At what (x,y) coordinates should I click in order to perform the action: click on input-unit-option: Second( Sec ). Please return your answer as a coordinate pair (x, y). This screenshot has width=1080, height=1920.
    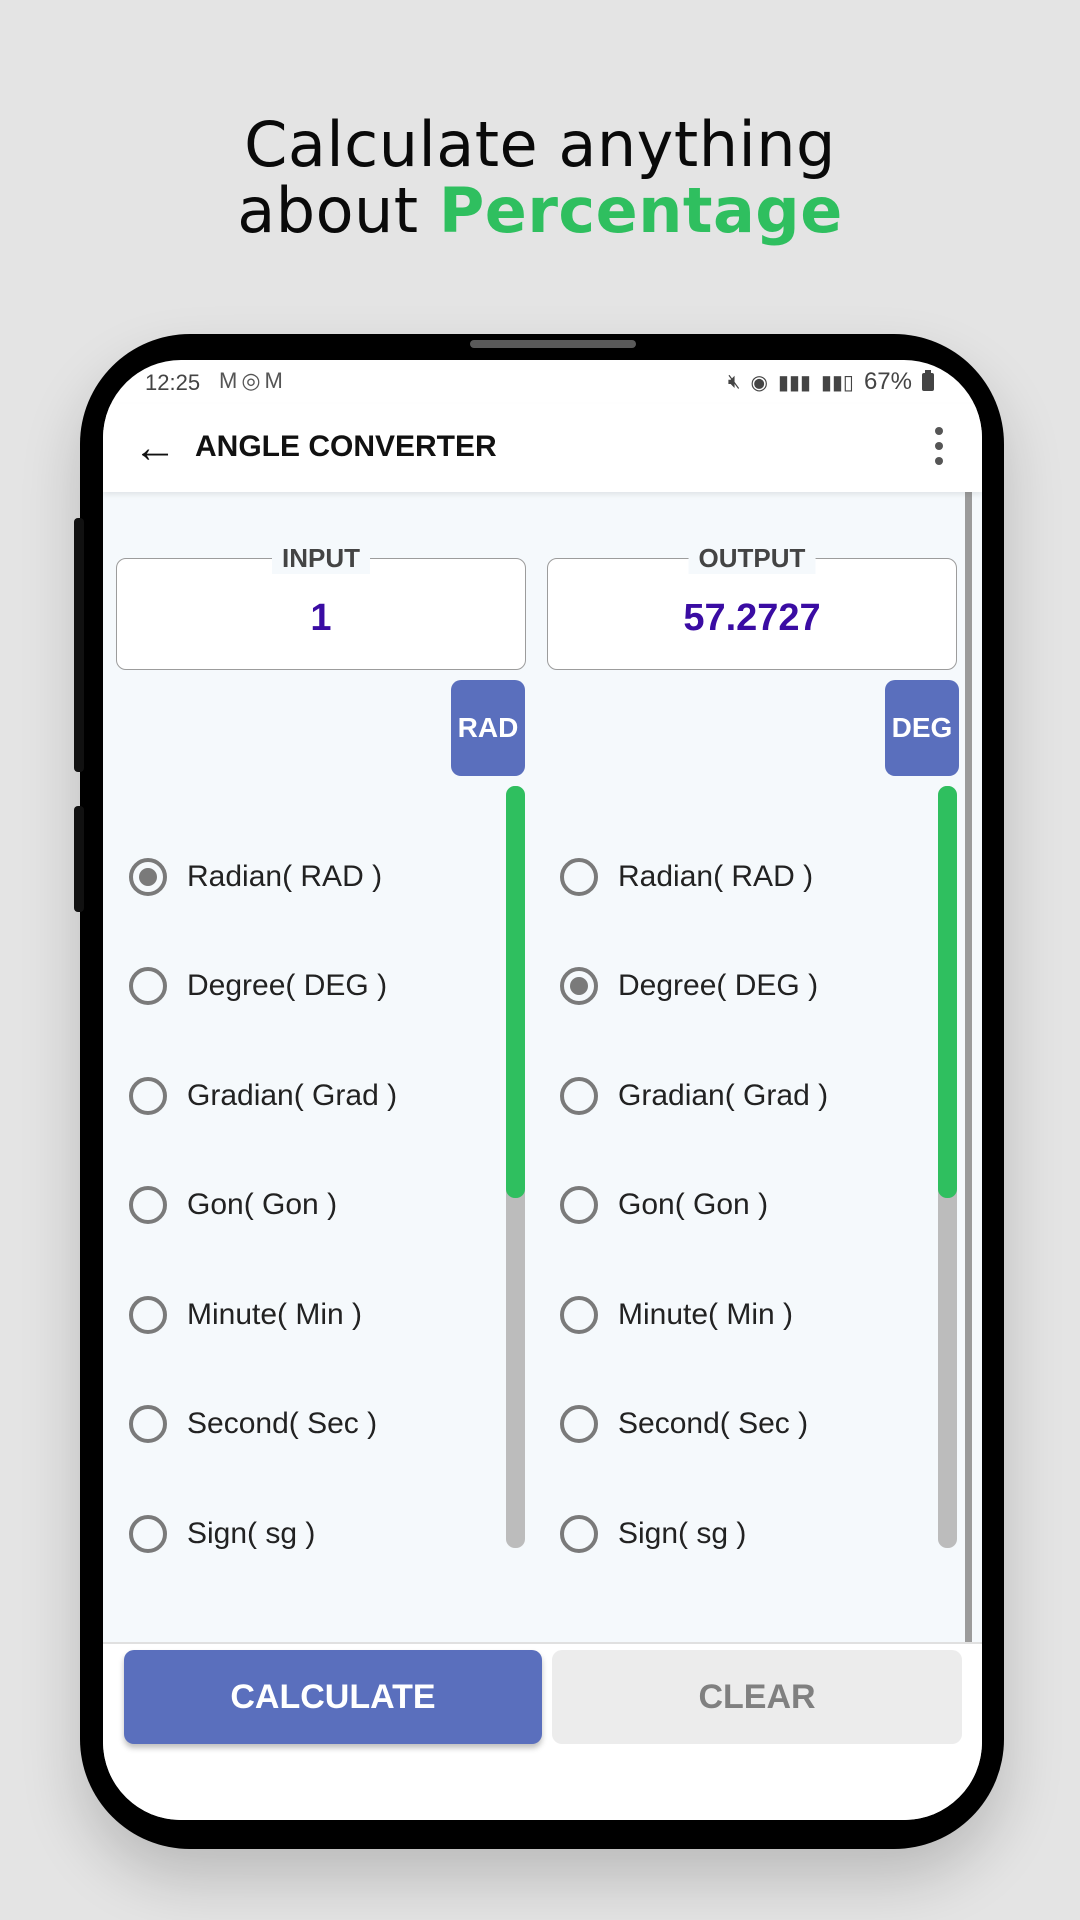
    Looking at the image, I should click on (263, 1425).